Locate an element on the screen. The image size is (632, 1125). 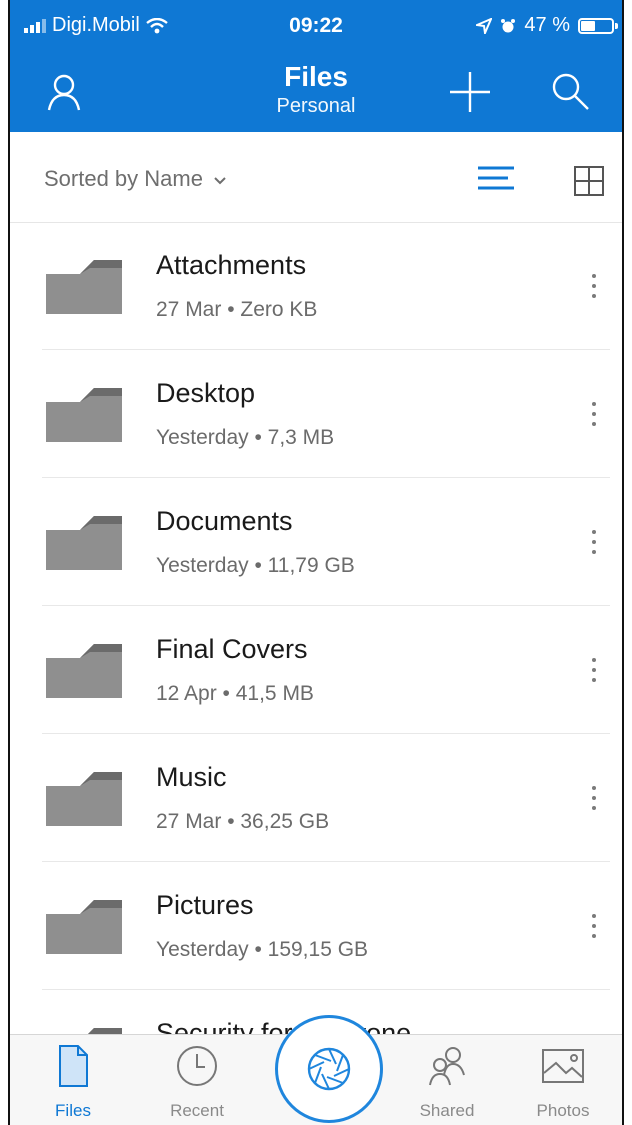
list-view-button is located at coordinates (496, 179).